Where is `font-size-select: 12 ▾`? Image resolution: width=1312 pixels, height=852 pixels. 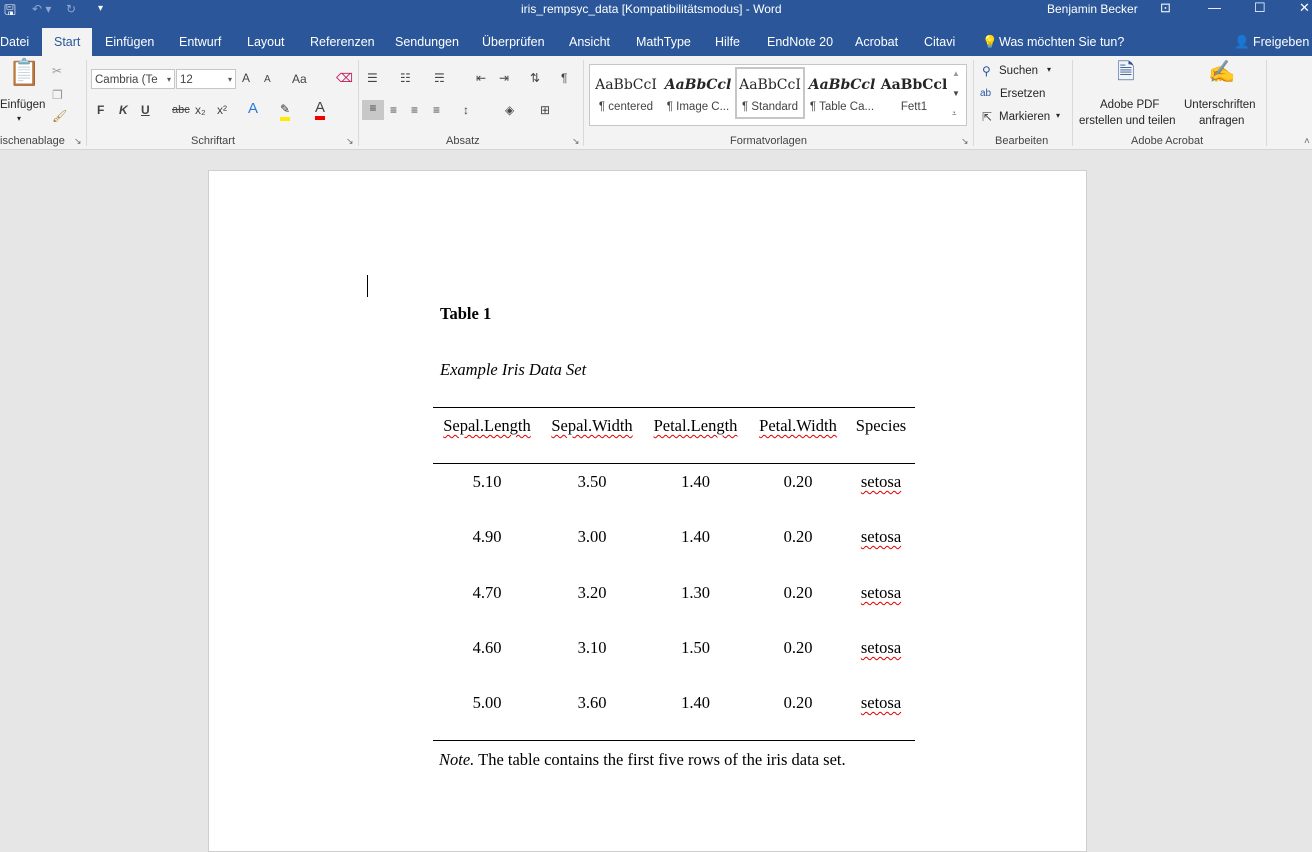 font-size-select: 12 ▾ is located at coordinates (206, 79).